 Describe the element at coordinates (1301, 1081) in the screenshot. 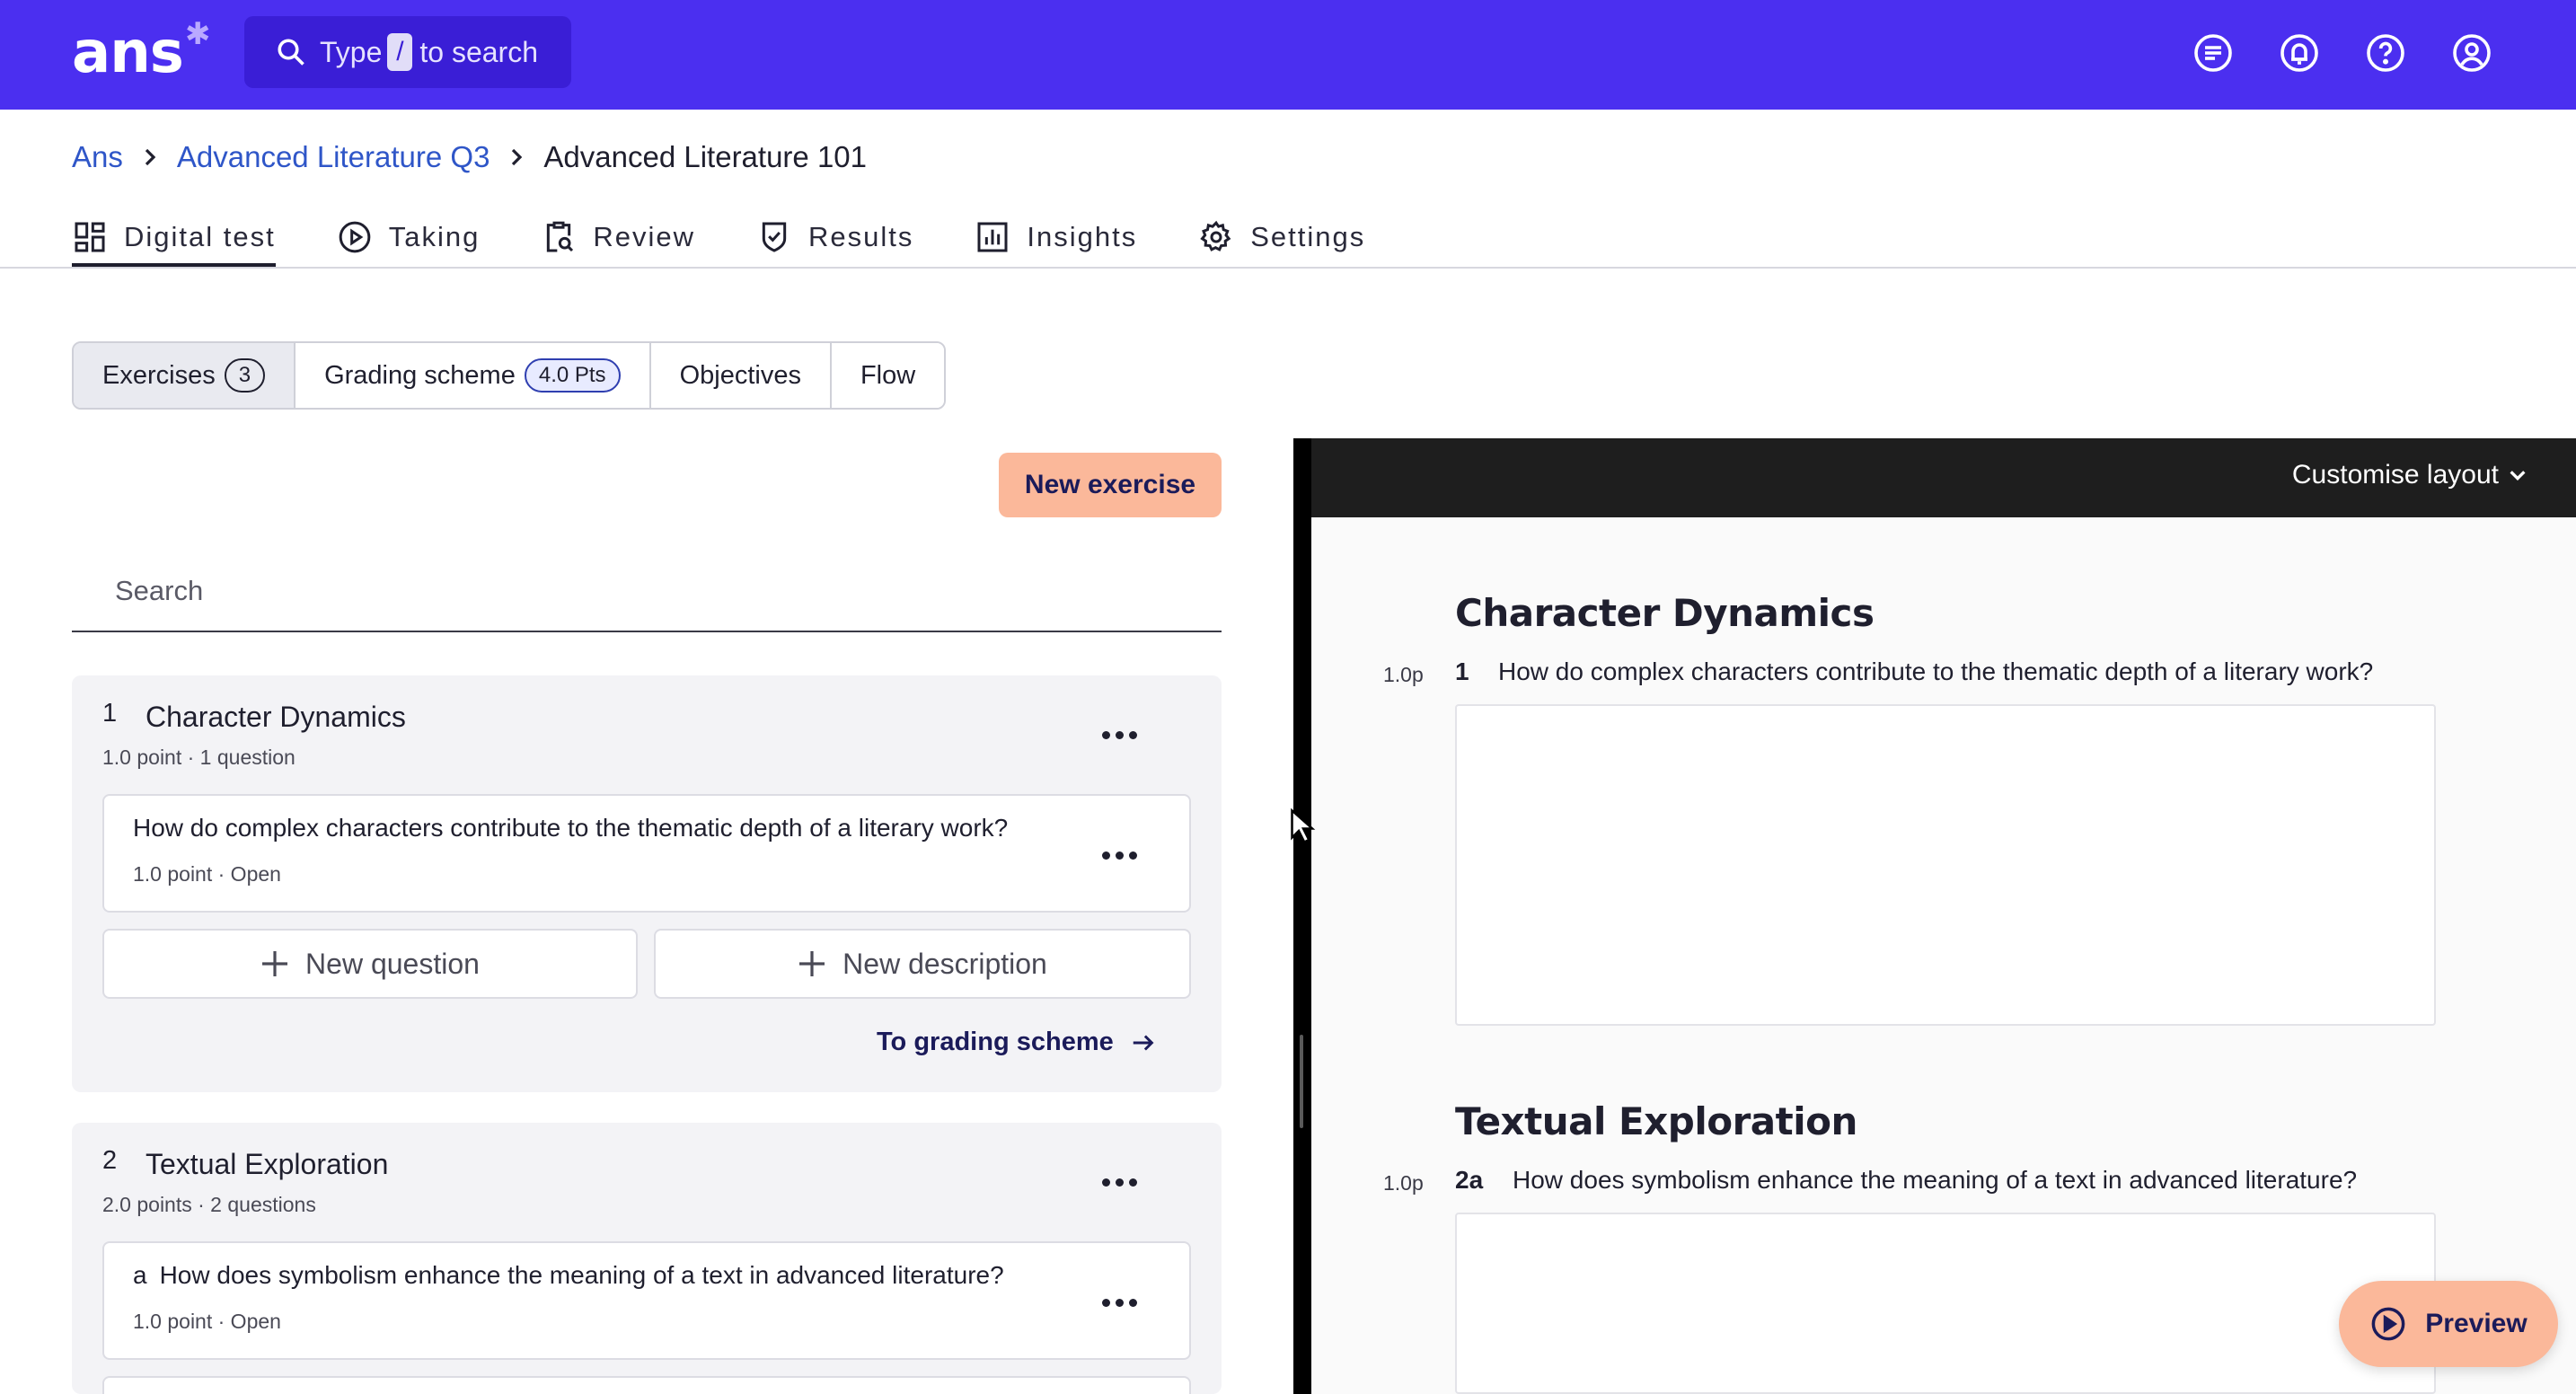

I see `resize-handle` at that location.